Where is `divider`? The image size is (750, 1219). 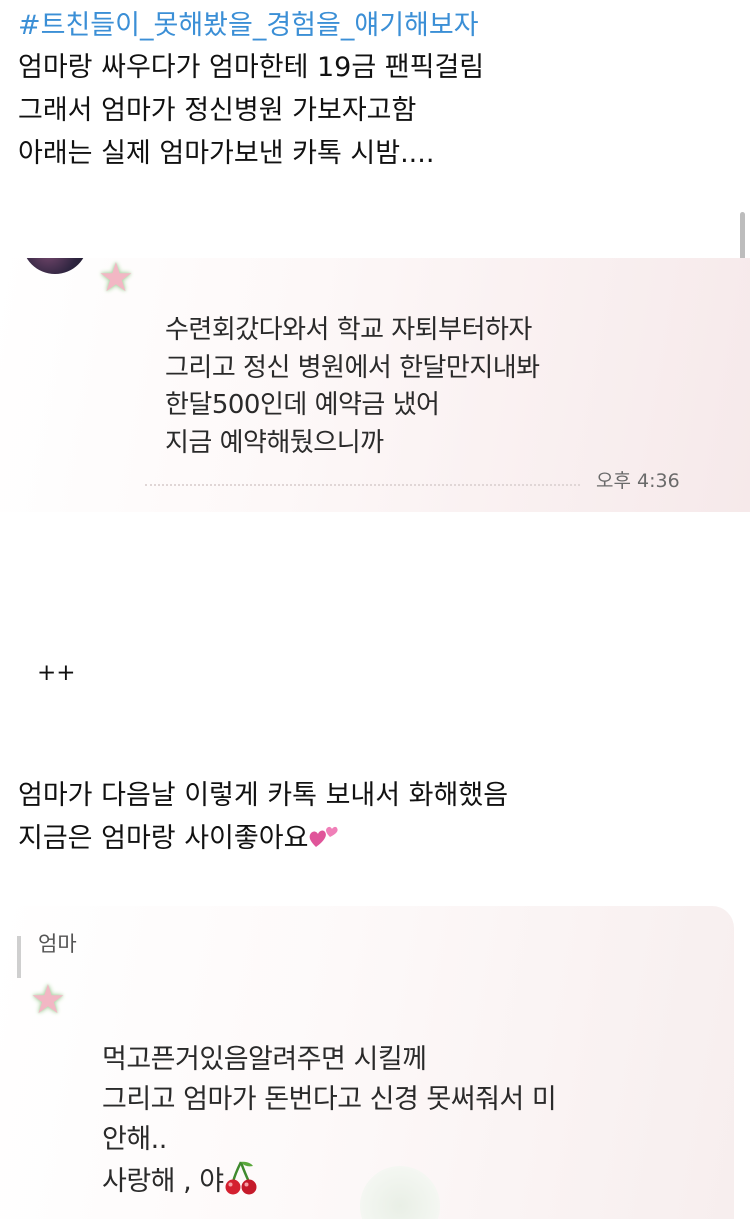
divider is located at coordinates (362, 485).